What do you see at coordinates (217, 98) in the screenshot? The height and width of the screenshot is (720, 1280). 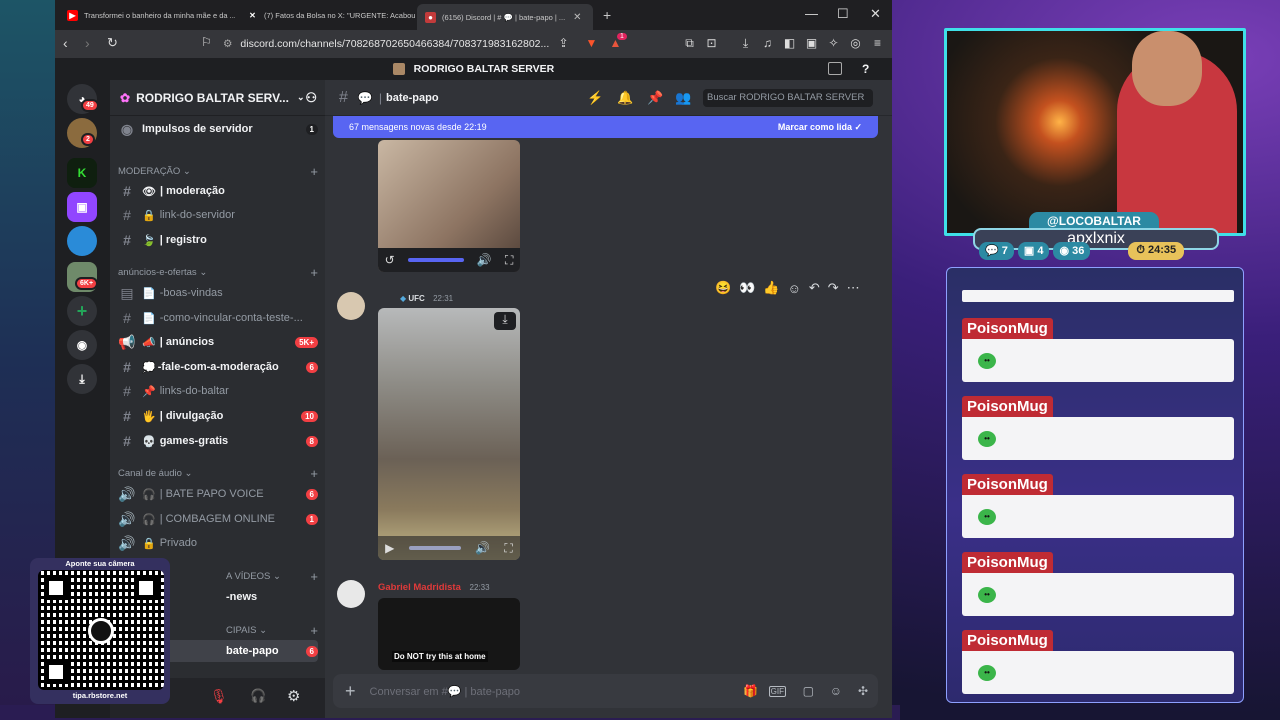 I see `server-header: ✿ RODRIGO BALTAR SERV... ⌄ ⚇` at bounding box center [217, 98].